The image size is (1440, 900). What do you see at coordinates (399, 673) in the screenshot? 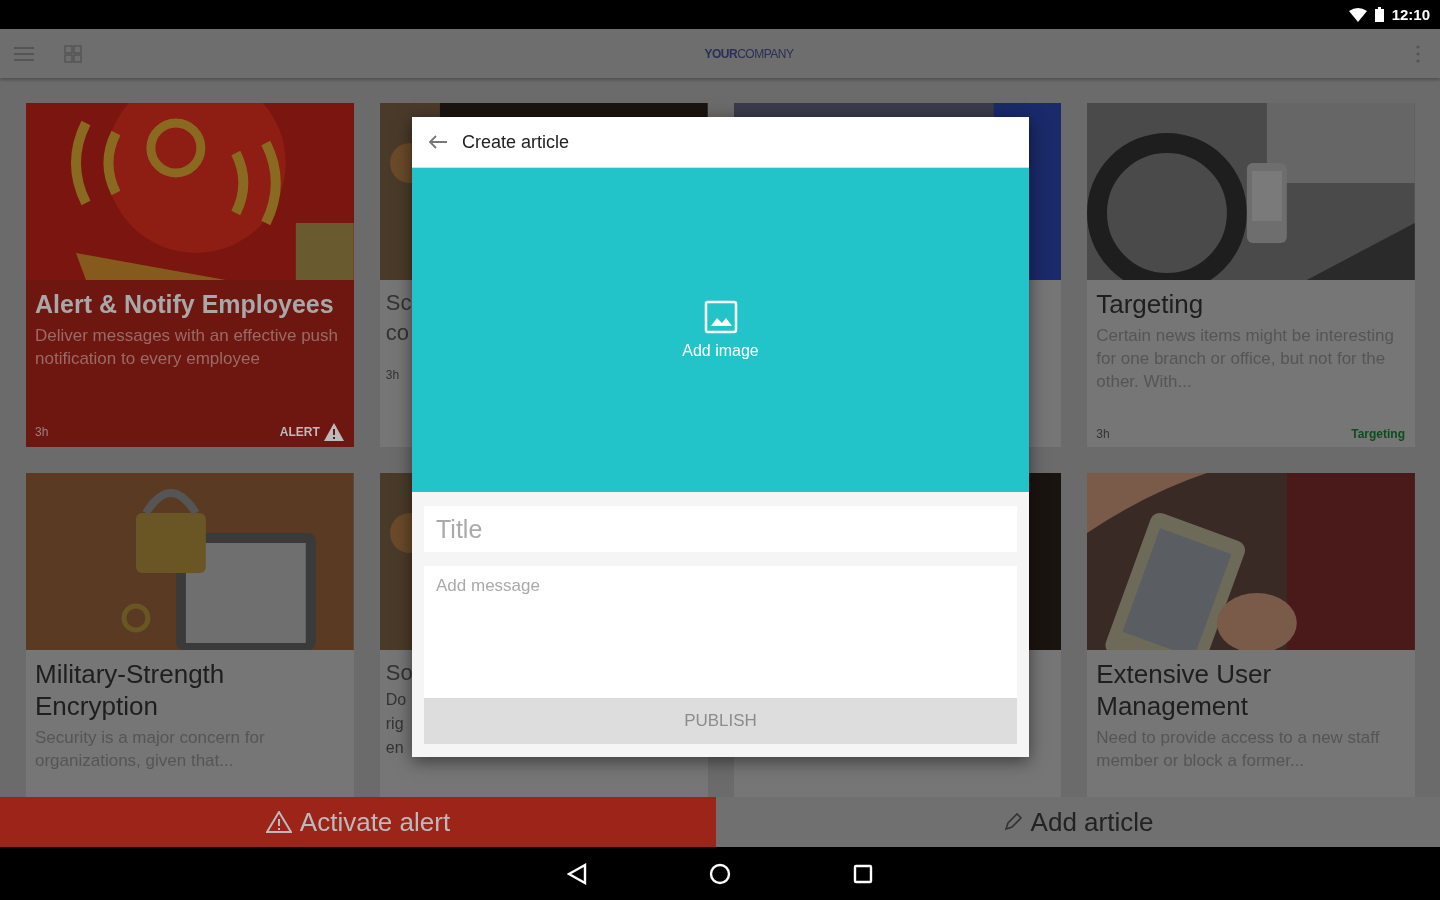
I see `card-title: So` at bounding box center [399, 673].